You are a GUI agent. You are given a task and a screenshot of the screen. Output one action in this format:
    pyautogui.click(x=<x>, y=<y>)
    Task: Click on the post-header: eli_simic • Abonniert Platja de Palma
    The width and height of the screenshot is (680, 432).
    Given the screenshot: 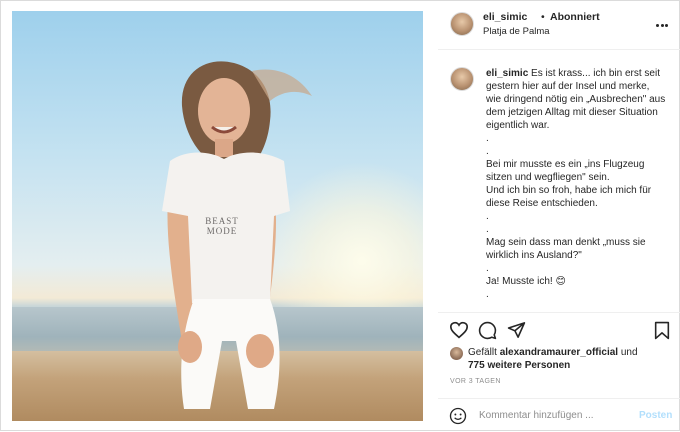 What is the action you would take?
    pyautogui.click(x=559, y=25)
    